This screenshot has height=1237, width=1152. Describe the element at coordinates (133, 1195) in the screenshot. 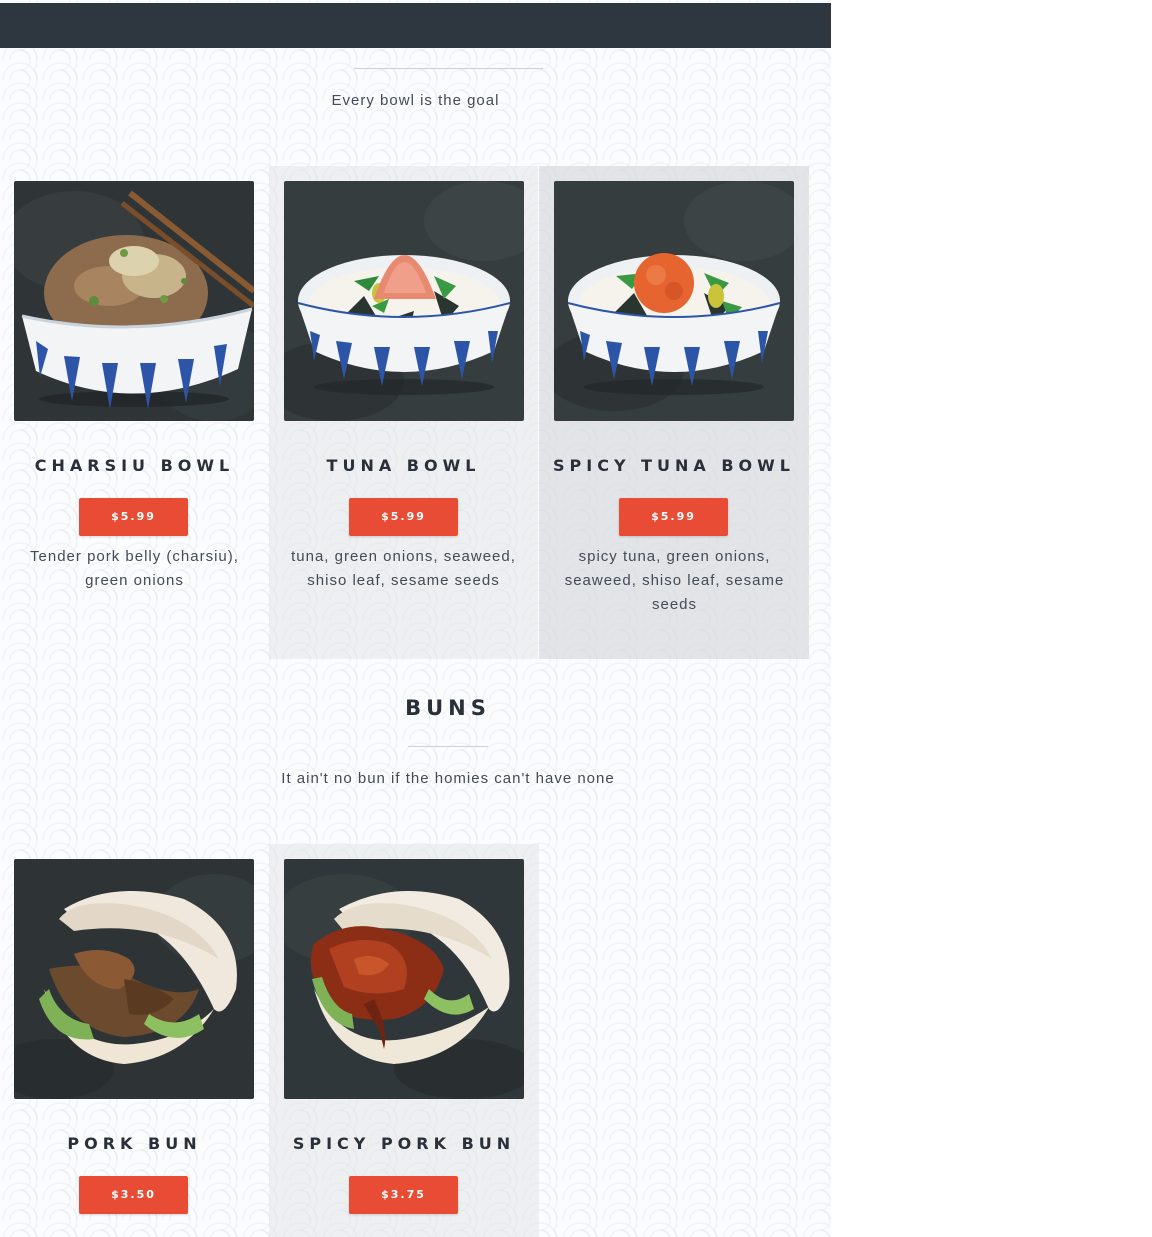

I see `price-button: $3.50` at that location.